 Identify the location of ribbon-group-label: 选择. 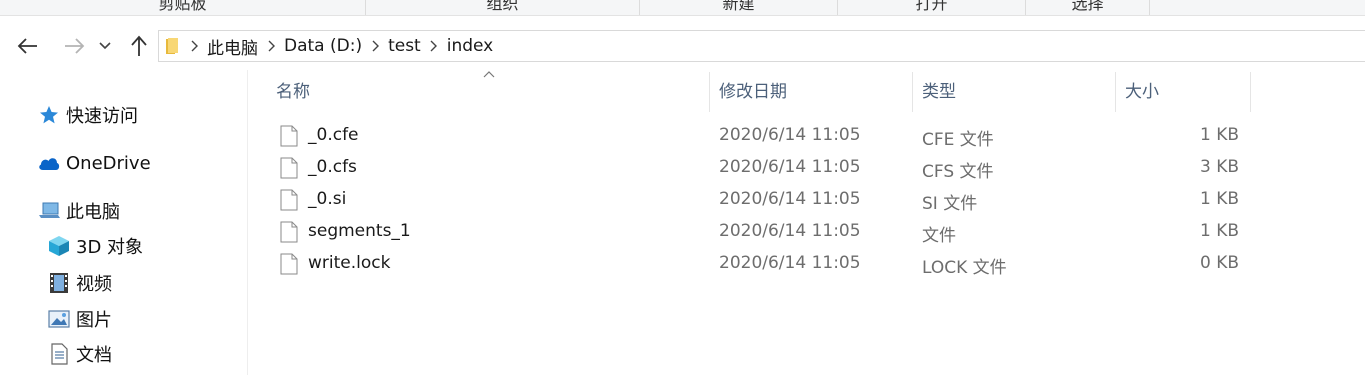
(1087, 6).